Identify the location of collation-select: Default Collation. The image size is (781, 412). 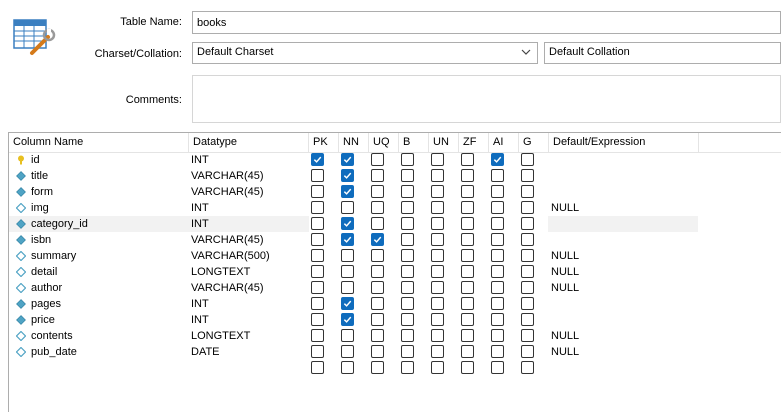
(662, 53).